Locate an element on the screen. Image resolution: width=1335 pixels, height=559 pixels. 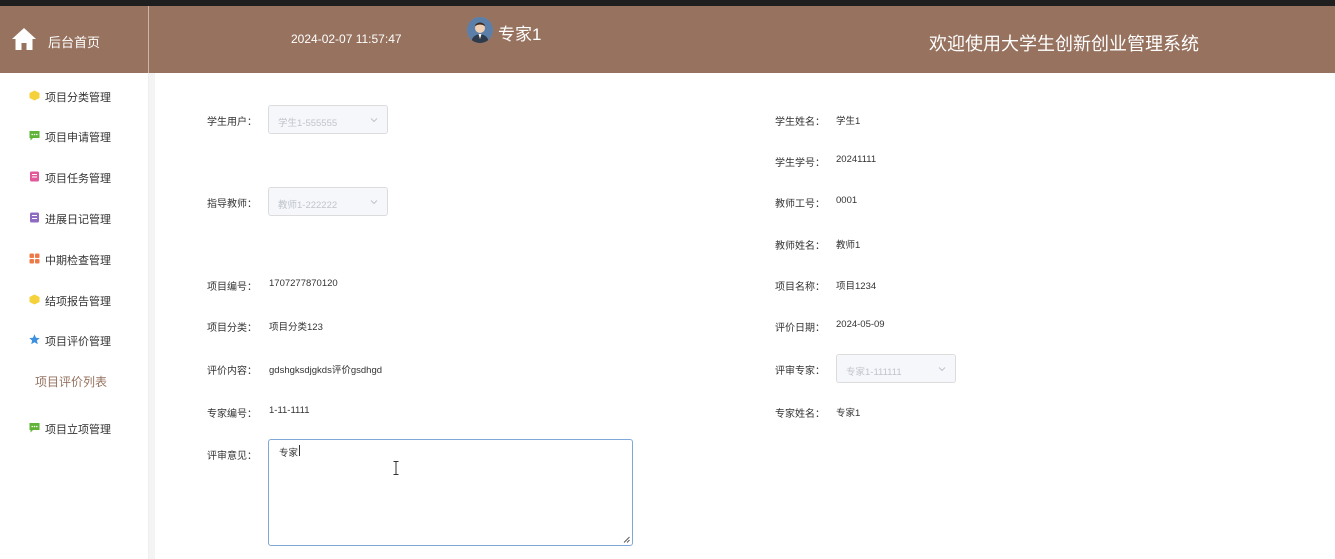
sidebar-item-label: 项目任务管理 is located at coordinates (78, 179).